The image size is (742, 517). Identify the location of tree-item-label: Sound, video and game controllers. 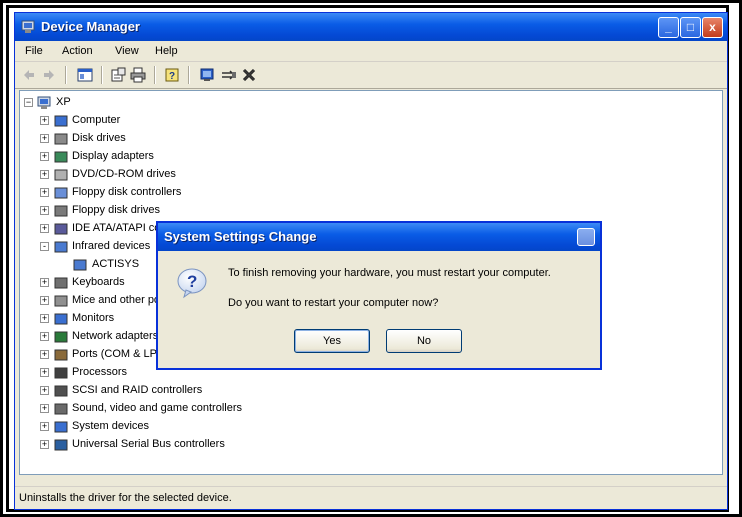
(157, 408).